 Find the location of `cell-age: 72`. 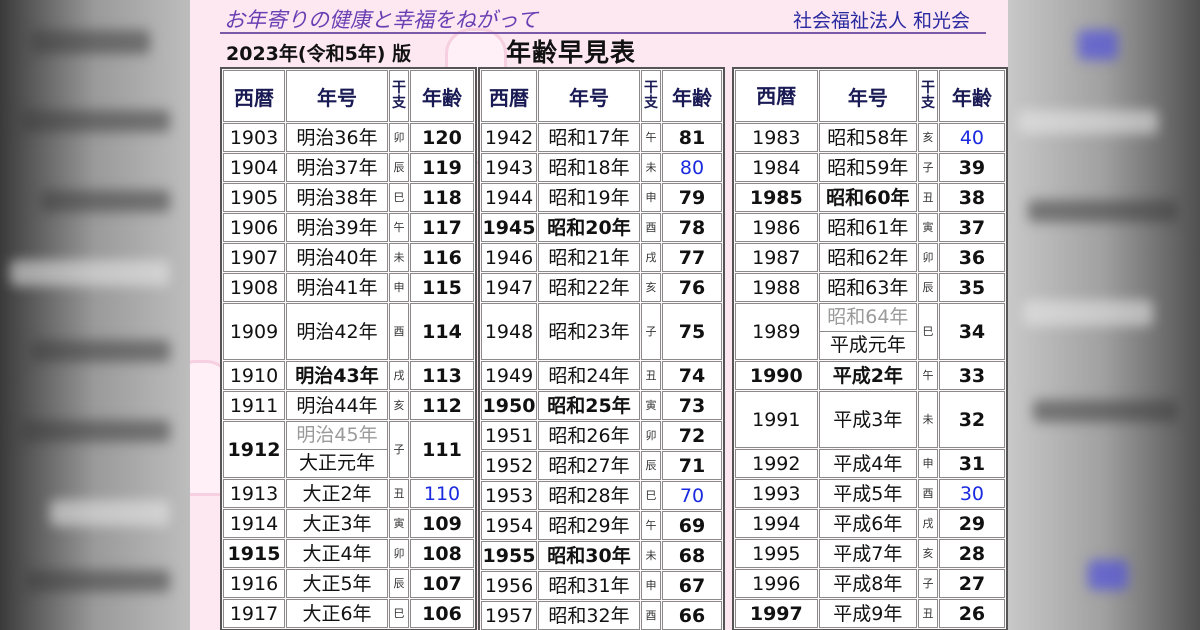

cell-age: 72 is located at coordinates (692, 435).